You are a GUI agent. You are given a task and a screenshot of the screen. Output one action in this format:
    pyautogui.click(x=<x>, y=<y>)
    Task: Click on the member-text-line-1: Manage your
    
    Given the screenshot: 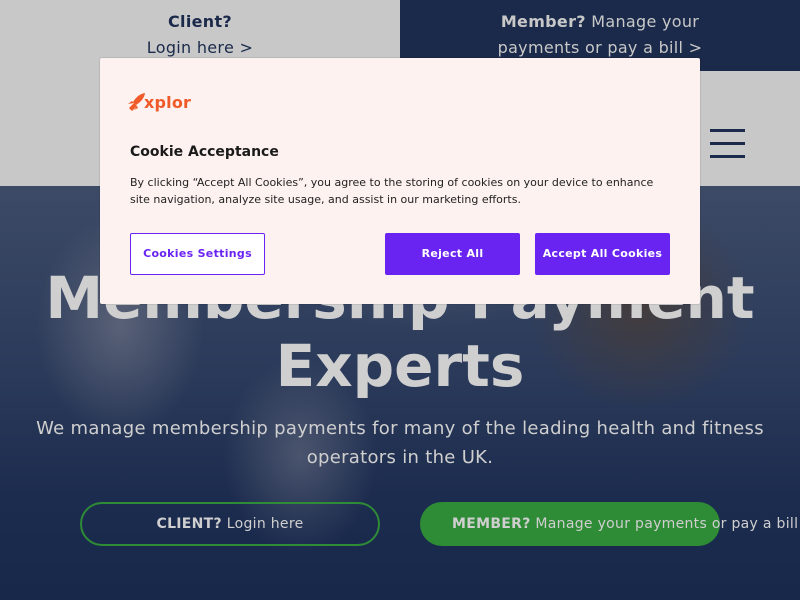 What is the action you would take?
    pyautogui.click(x=642, y=21)
    